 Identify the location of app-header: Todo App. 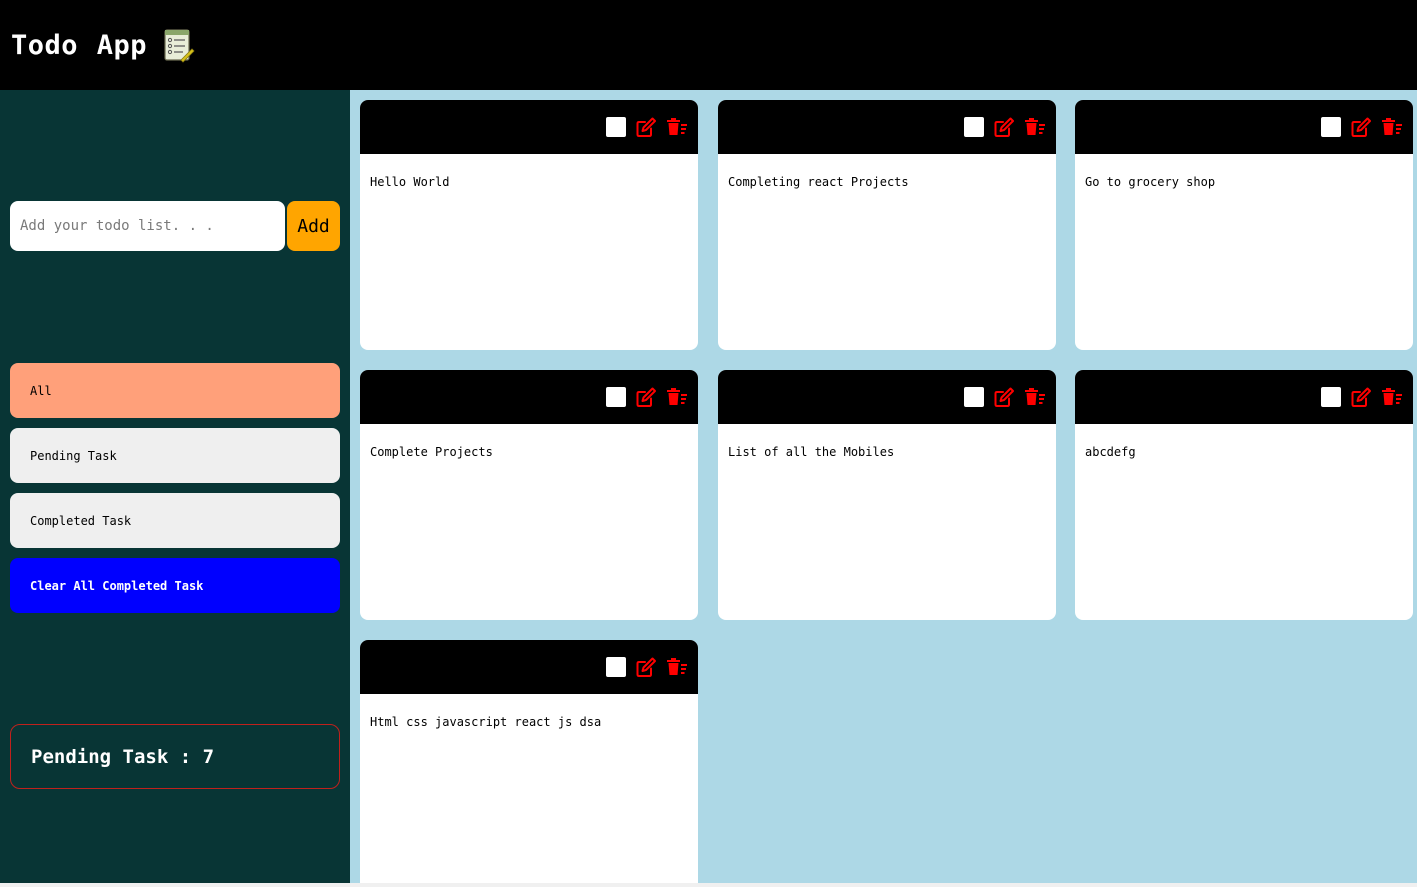
(708, 45).